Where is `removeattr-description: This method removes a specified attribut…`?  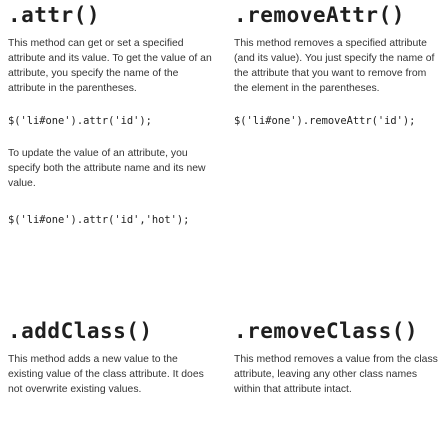
removeattr-description: This method removes a specified attribut… is located at coordinates (334, 66).